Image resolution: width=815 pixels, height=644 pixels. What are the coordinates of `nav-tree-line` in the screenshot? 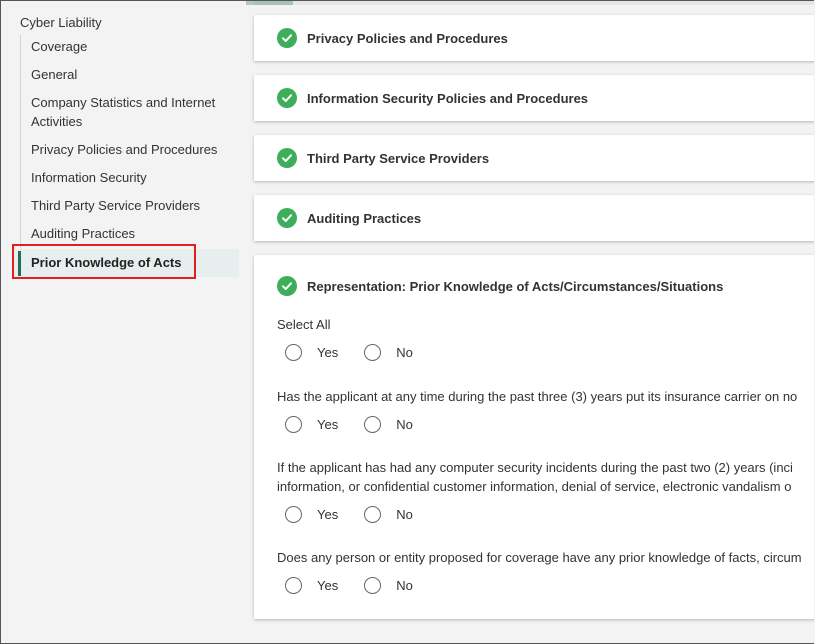 It's located at (20, 156).